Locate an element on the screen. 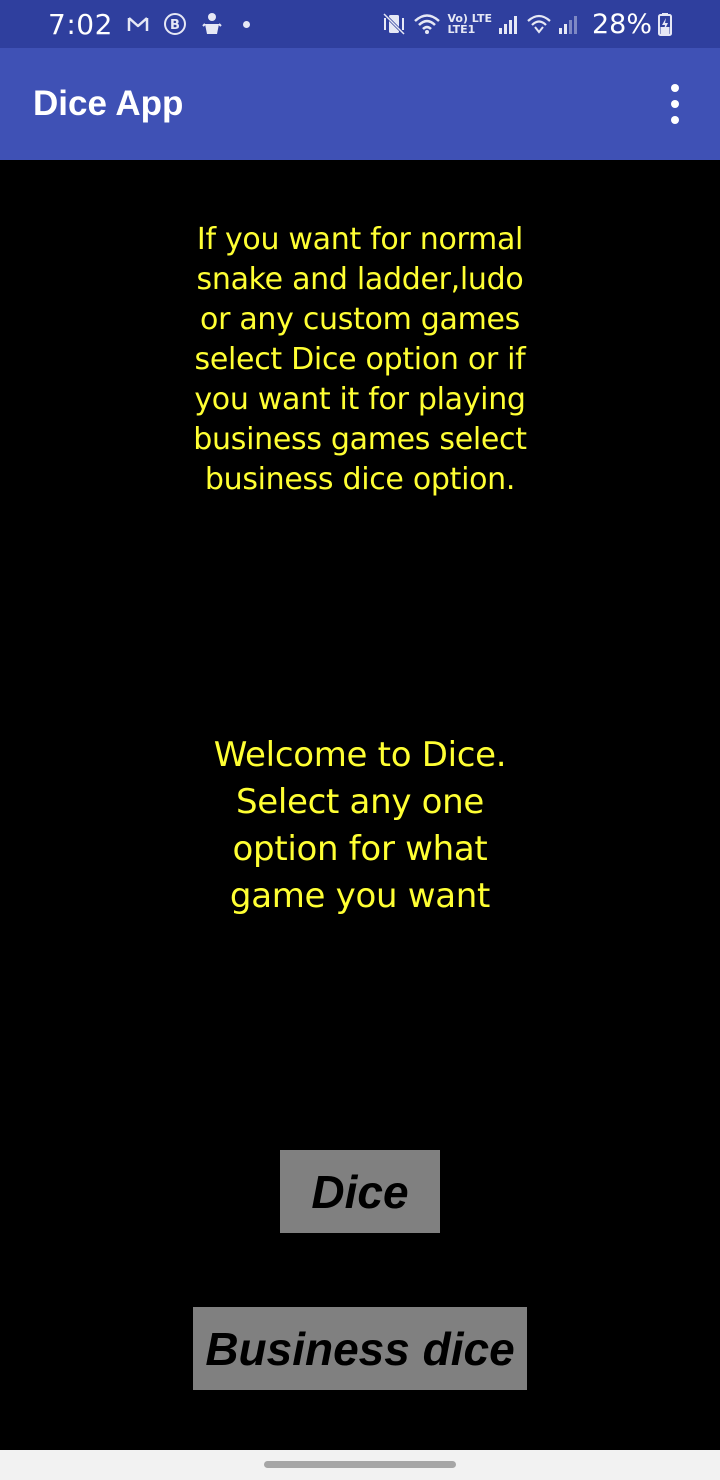  status-bar: 7:02 B Vo) LTE LTE1 28% is located at coordinates (360, 24).